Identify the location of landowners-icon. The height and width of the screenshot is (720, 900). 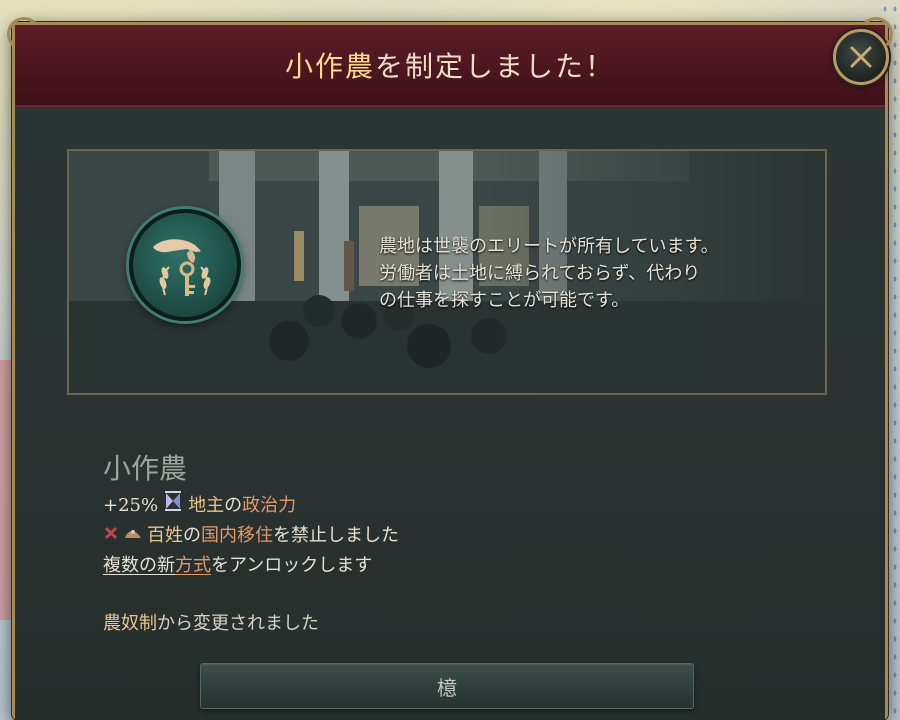
(173, 506).